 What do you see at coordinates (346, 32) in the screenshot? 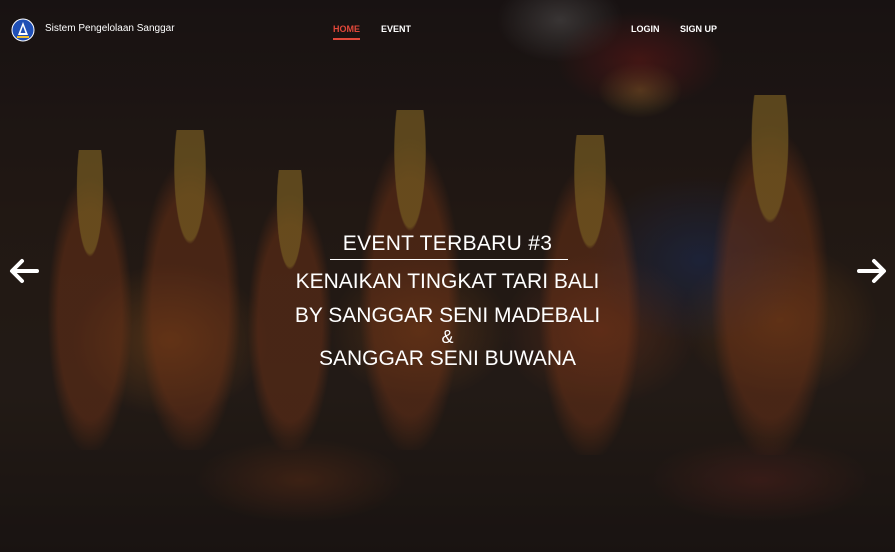
I see `nav-home-link: HOME` at bounding box center [346, 32].